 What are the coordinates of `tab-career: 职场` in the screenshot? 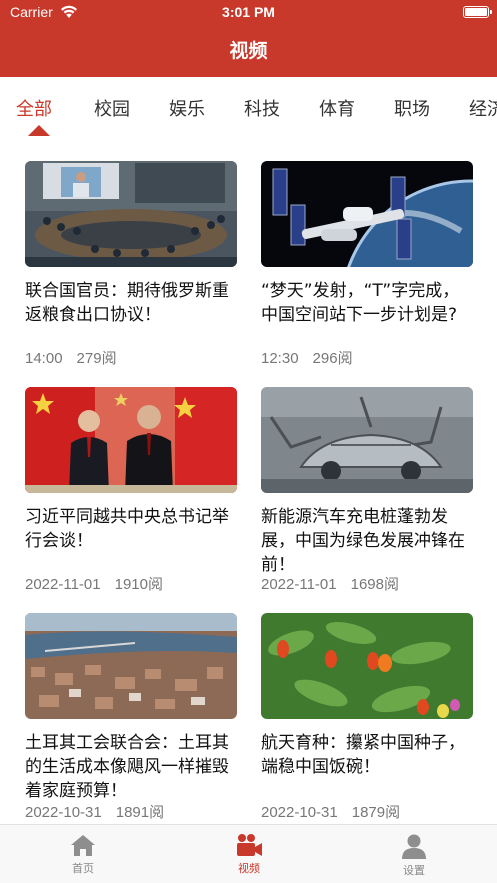 It's located at (412, 108).